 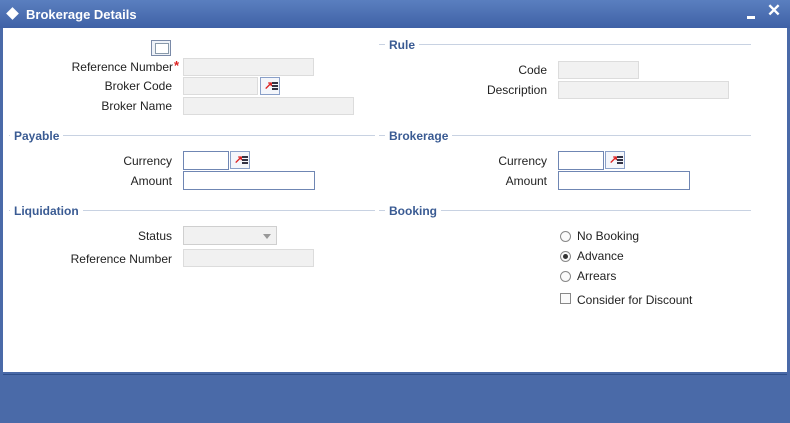 What do you see at coordinates (581, 160) in the screenshot?
I see `brokerage-currency-field` at bounding box center [581, 160].